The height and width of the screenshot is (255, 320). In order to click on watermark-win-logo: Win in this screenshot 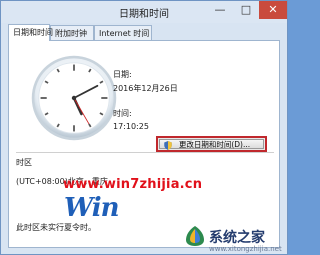, I will do `click(92, 208)`.